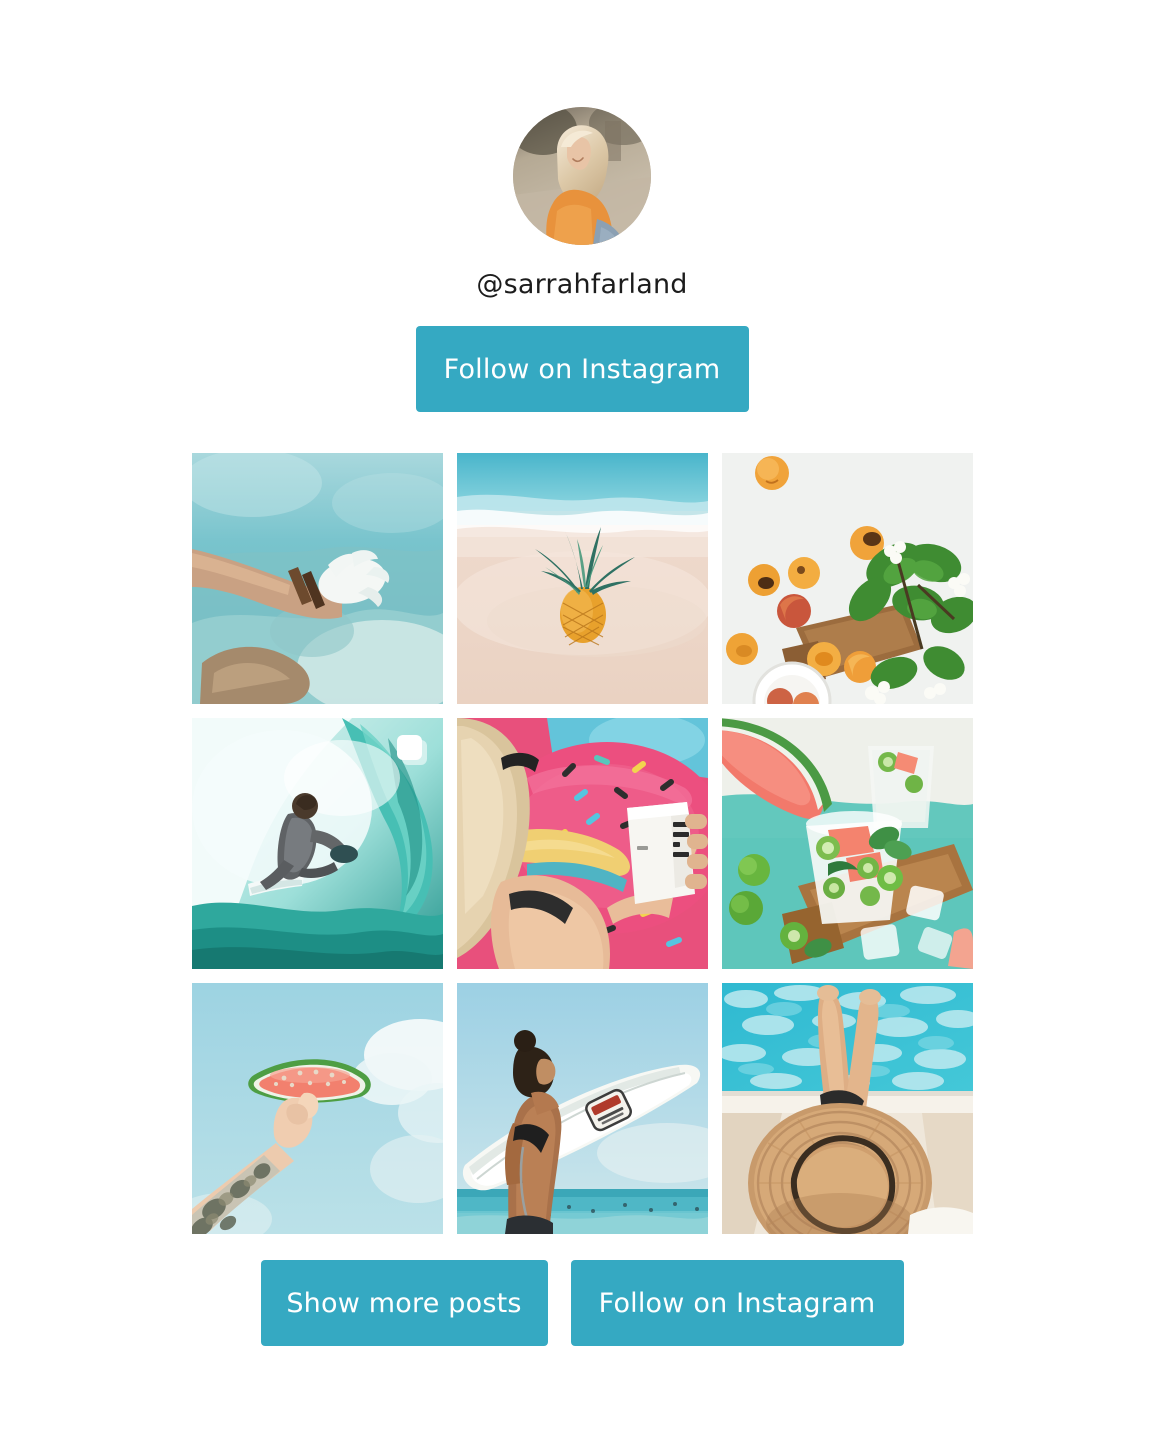  I want to click on post-image-donut-float-boxed-water, so click(582, 843).